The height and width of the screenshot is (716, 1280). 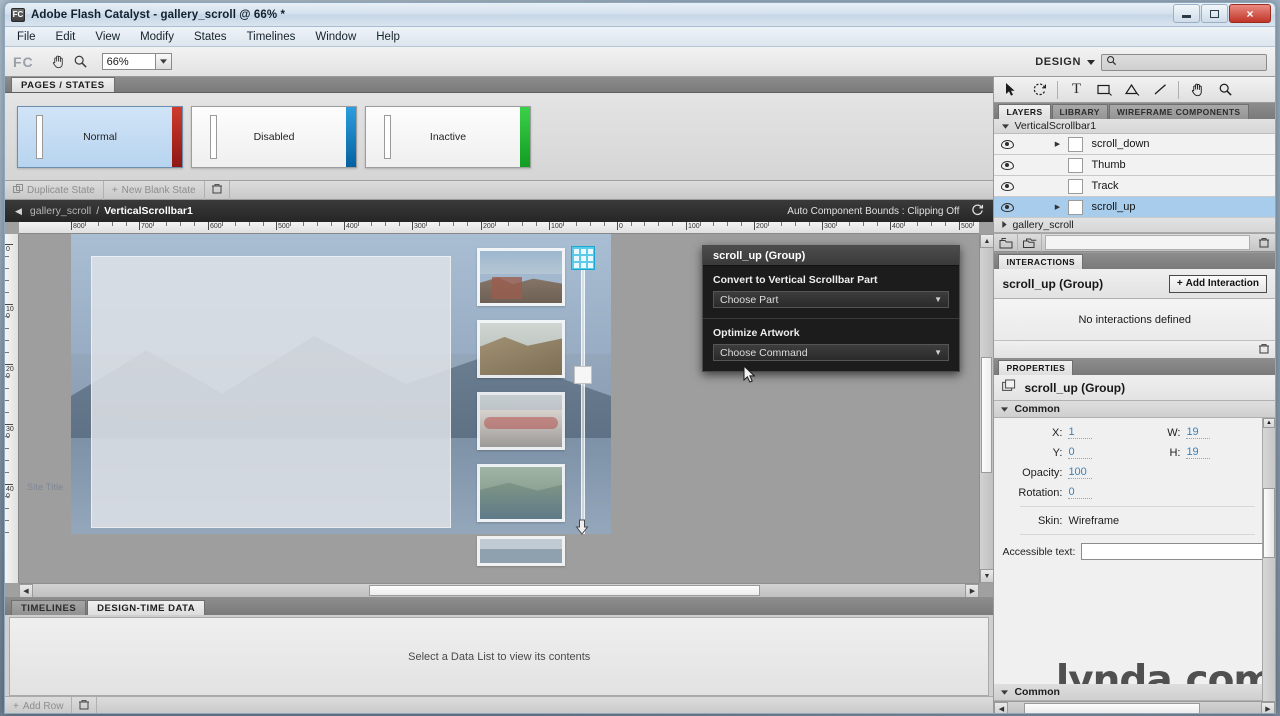 What do you see at coordinates (1063, 492) in the screenshot?
I see `property-rotation: Rotation: 0` at bounding box center [1063, 492].